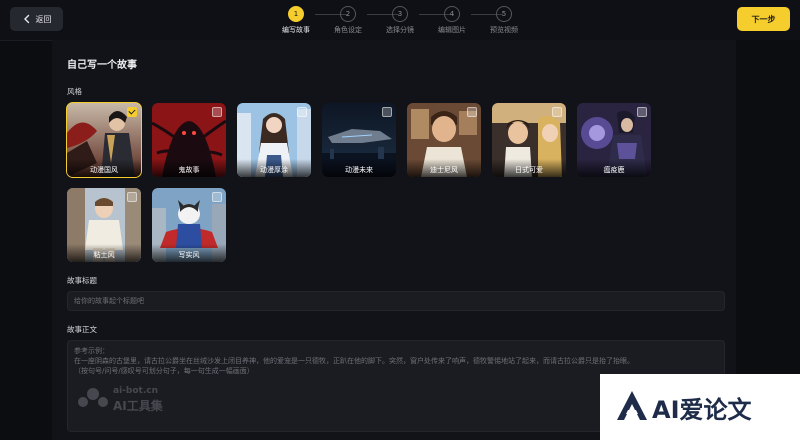  What do you see at coordinates (104, 225) in the screenshot?
I see `style-card-clay: 粘土风` at bounding box center [104, 225].